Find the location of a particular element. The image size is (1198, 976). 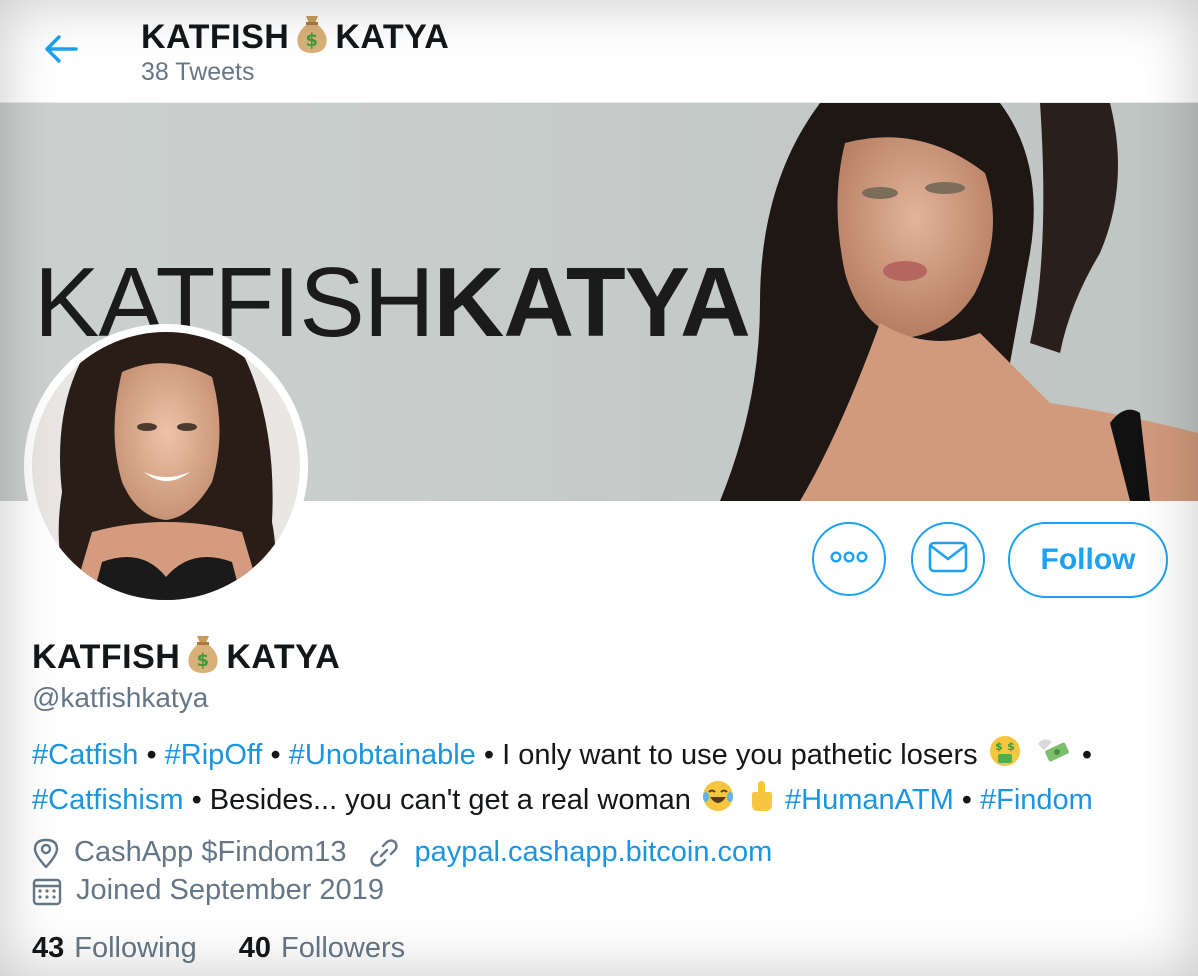

crying-laughing-icon is located at coordinates (718, 801).